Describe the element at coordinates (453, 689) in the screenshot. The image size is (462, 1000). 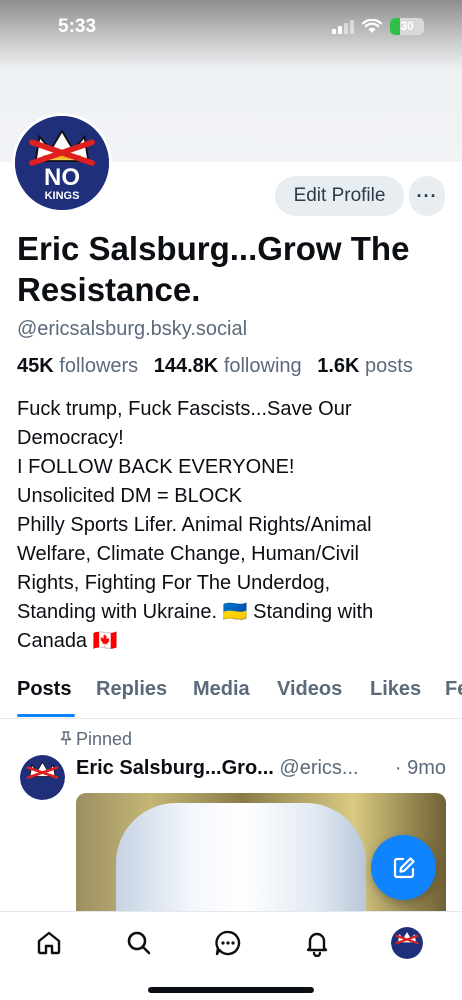
I see `tab-feeds: Fe` at that location.